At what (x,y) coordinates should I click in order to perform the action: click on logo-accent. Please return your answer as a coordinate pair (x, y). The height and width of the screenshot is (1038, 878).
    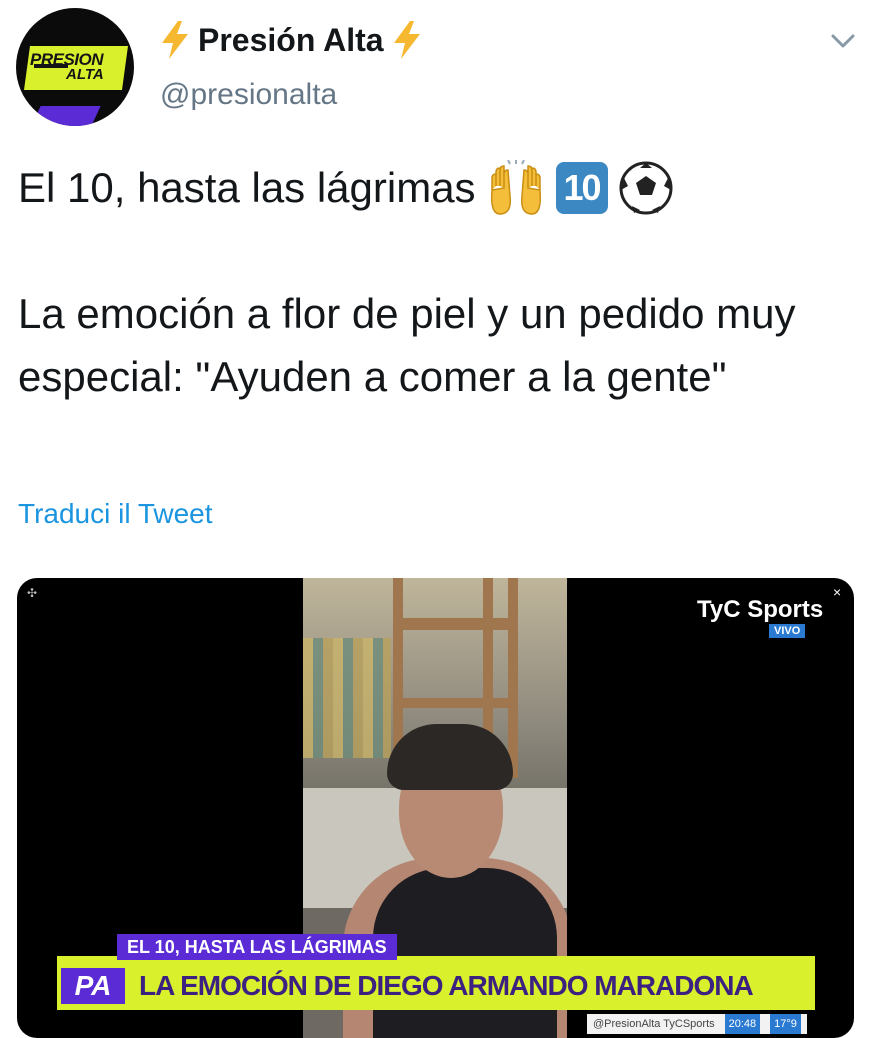
    Looking at the image, I should click on (66, 116).